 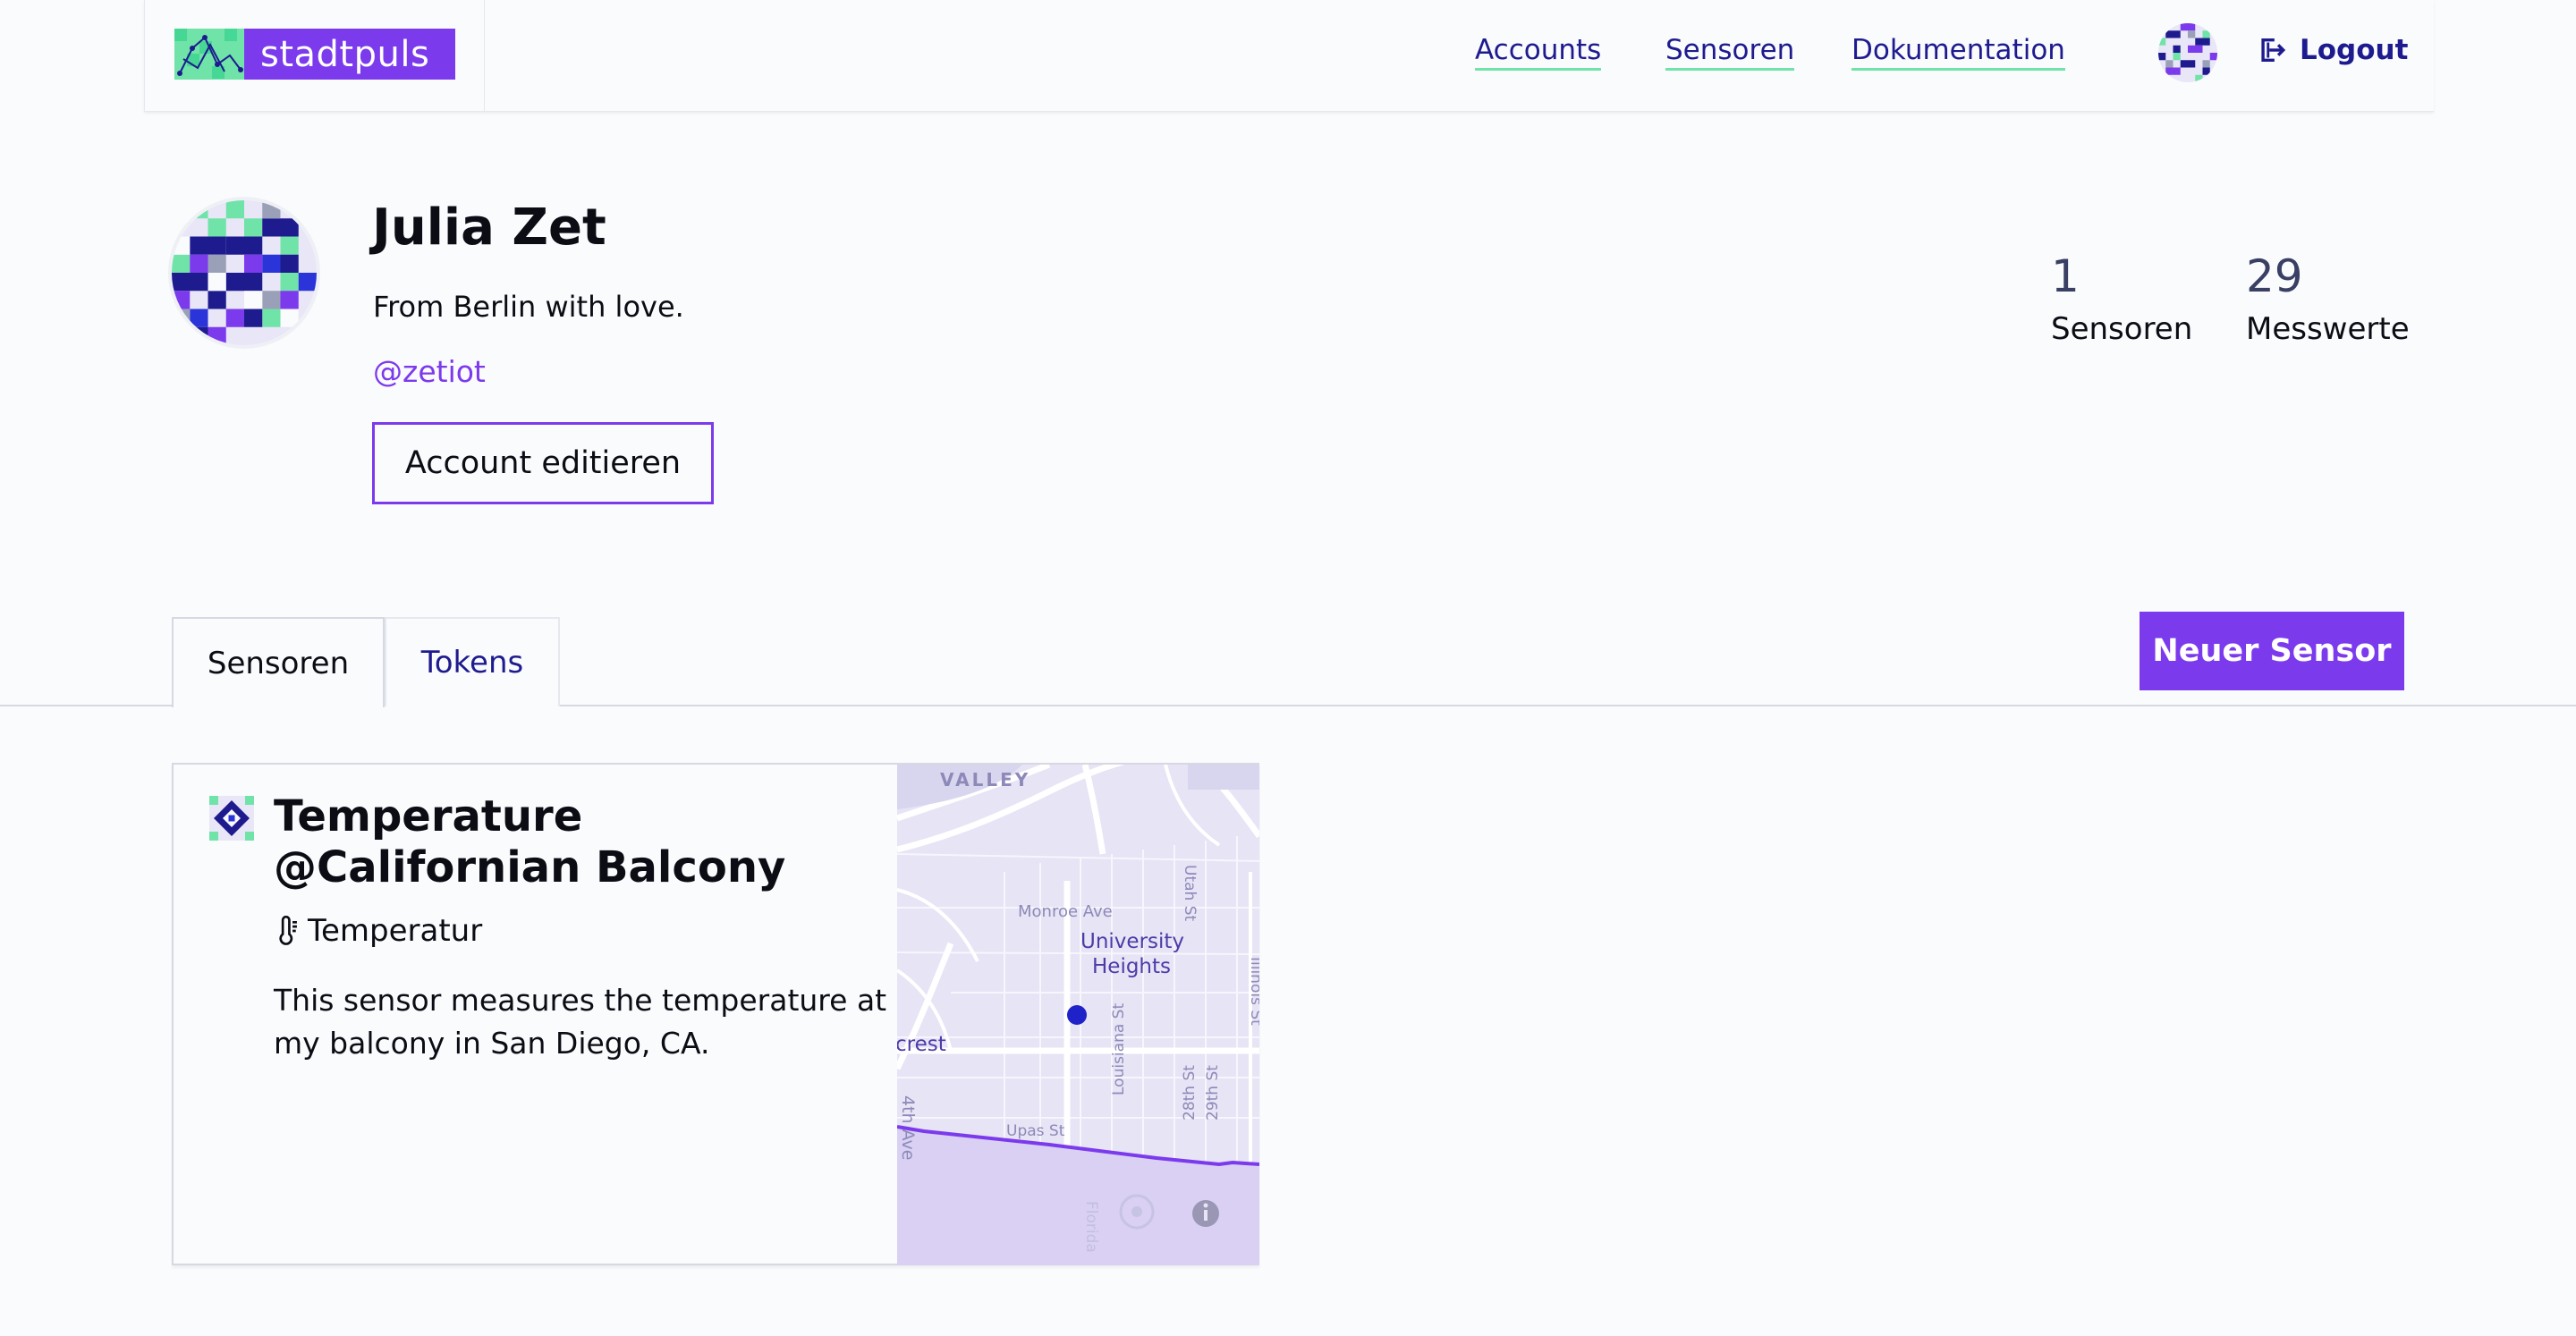 I want to click on map-label-28th: 28th St, so click(x=1190, y=1092).